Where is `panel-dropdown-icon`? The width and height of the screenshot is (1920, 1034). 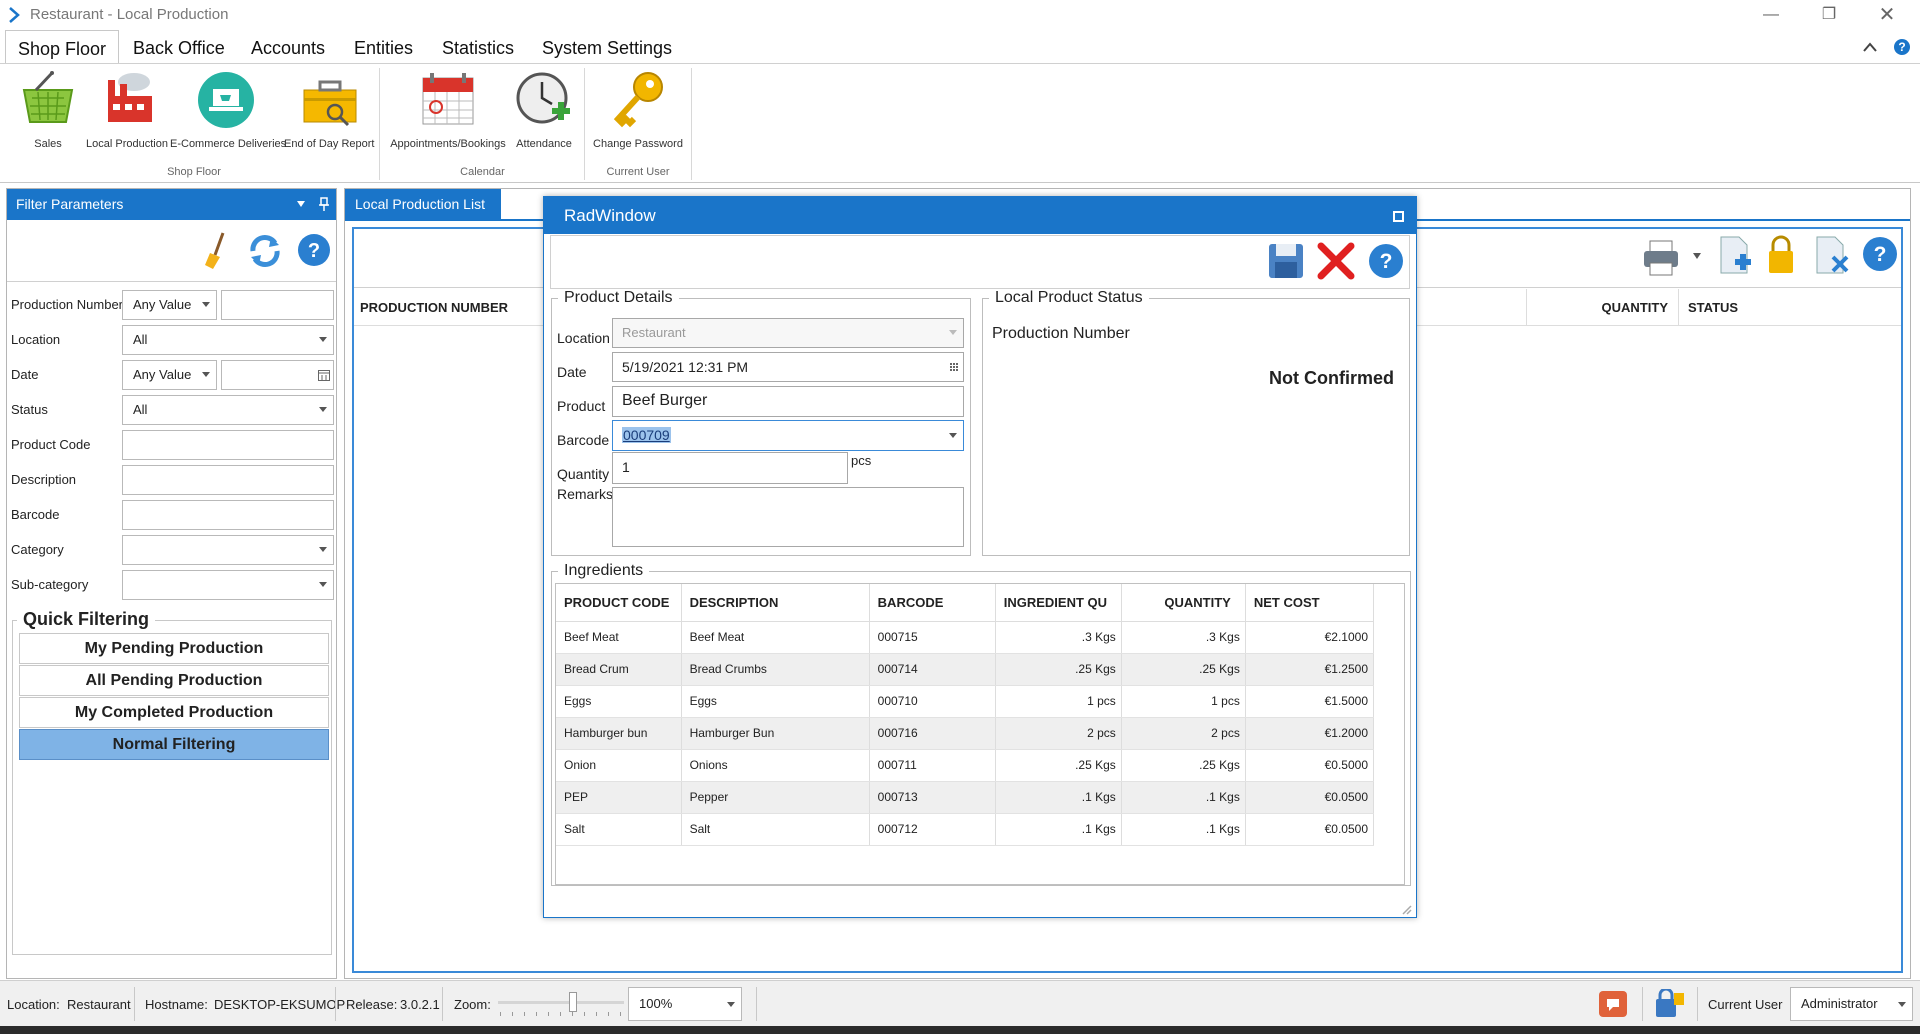 panel-dropdown-icon is located at coordinates (301, 204).